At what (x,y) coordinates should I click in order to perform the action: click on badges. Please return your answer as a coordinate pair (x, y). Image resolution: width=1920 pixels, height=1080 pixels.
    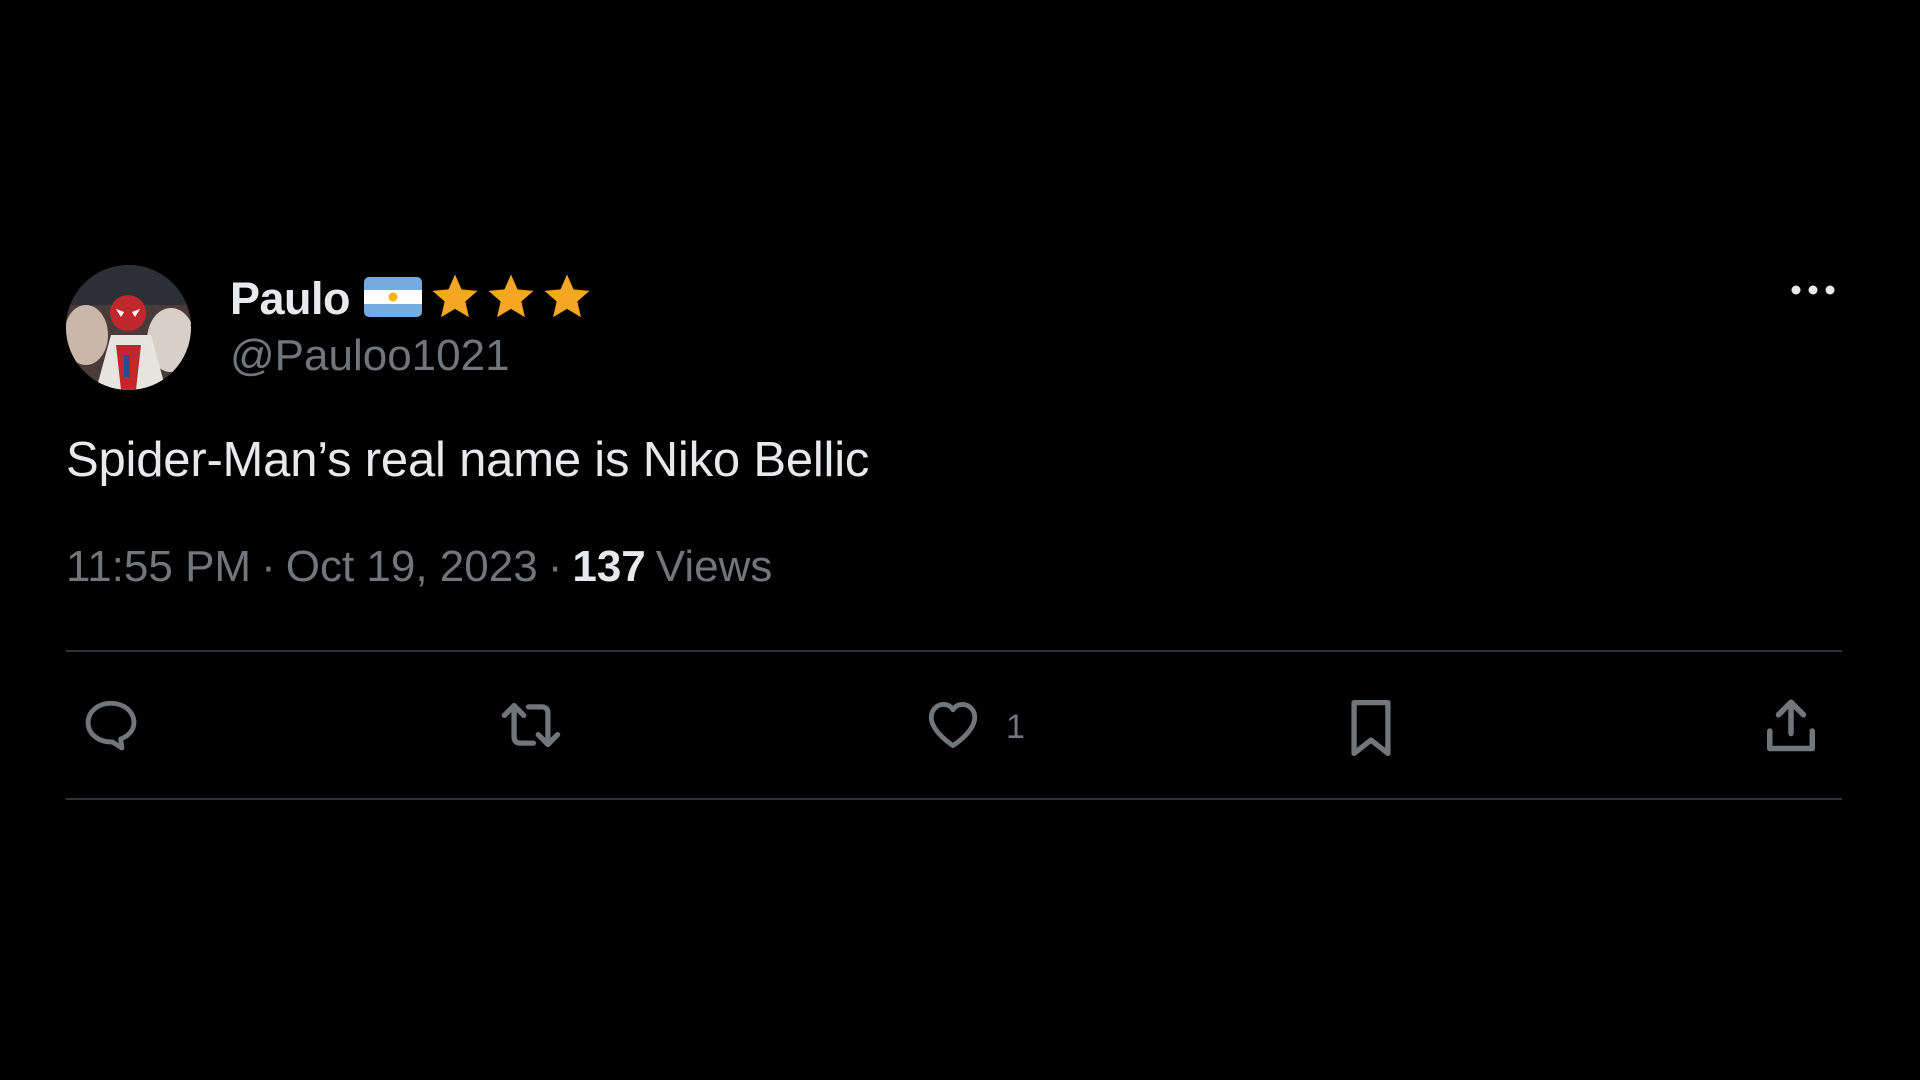
    Looking at the image, I should click on (512, 299).